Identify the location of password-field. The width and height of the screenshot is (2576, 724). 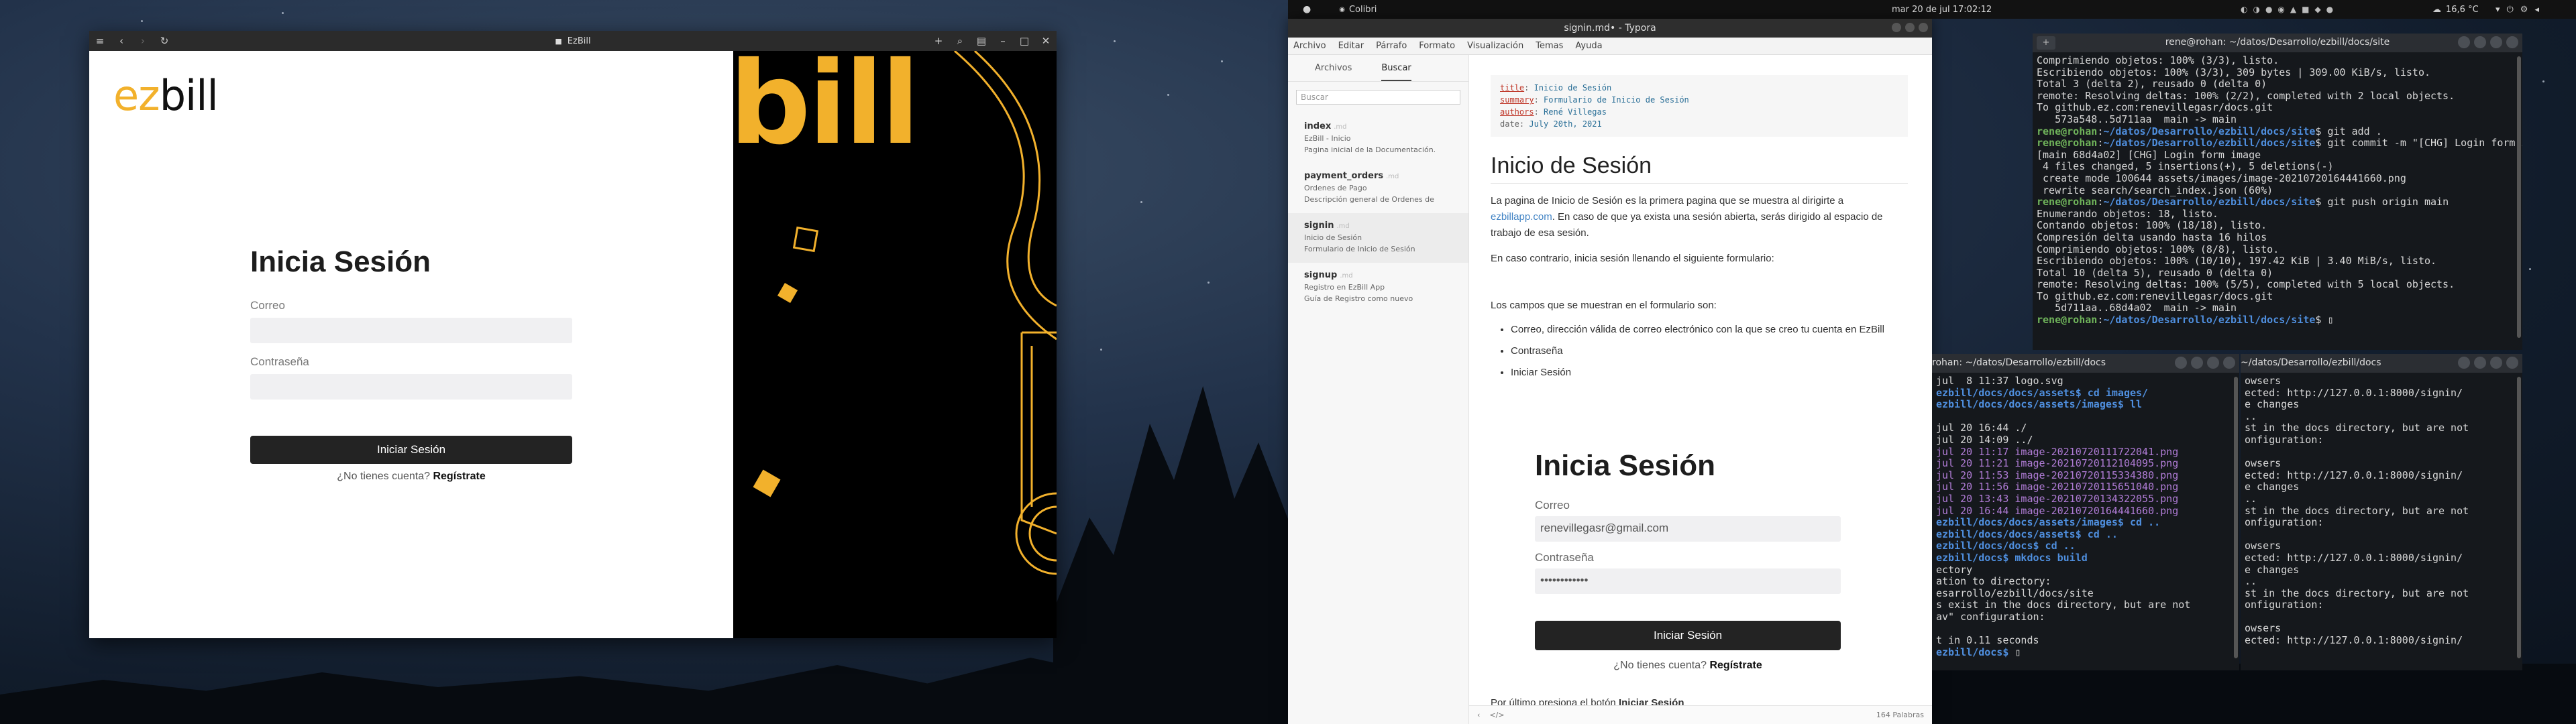
(411, 387).